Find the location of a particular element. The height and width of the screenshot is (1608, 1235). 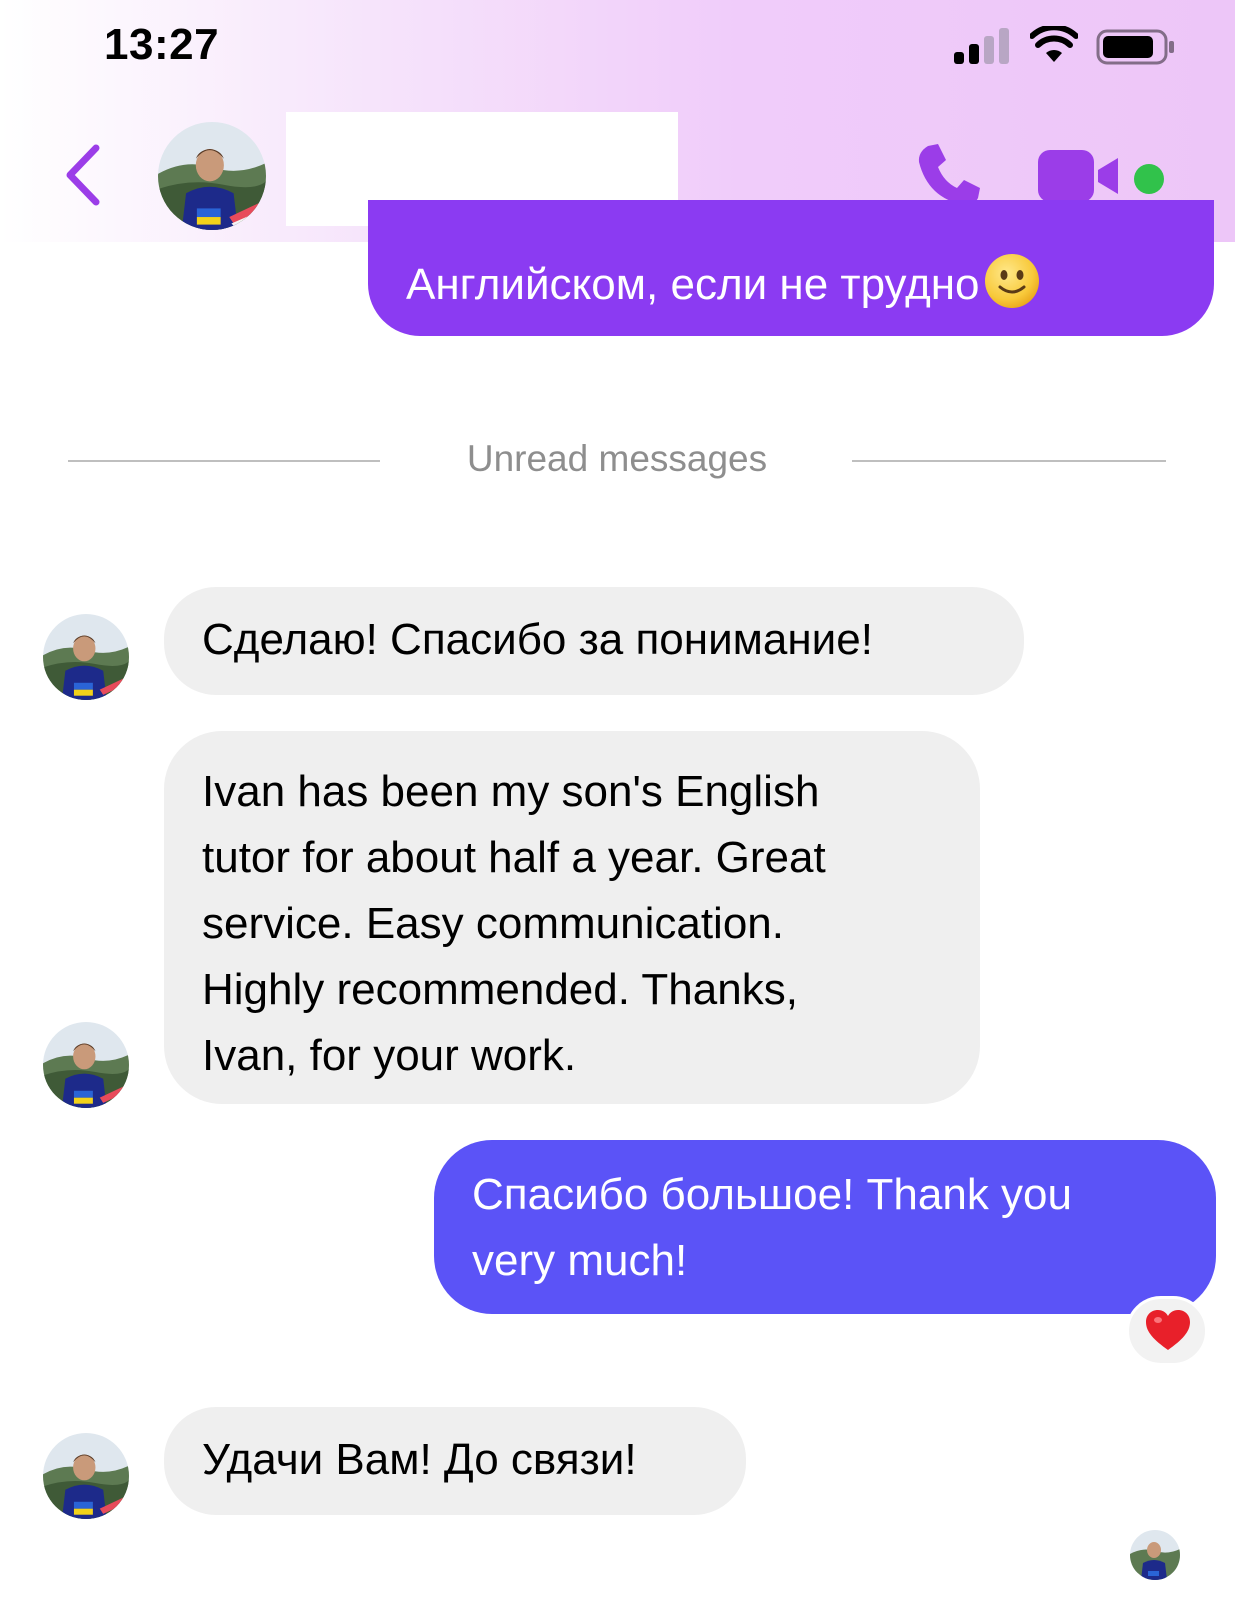

red-heart-icon is located at coordinates (1168, 1330).